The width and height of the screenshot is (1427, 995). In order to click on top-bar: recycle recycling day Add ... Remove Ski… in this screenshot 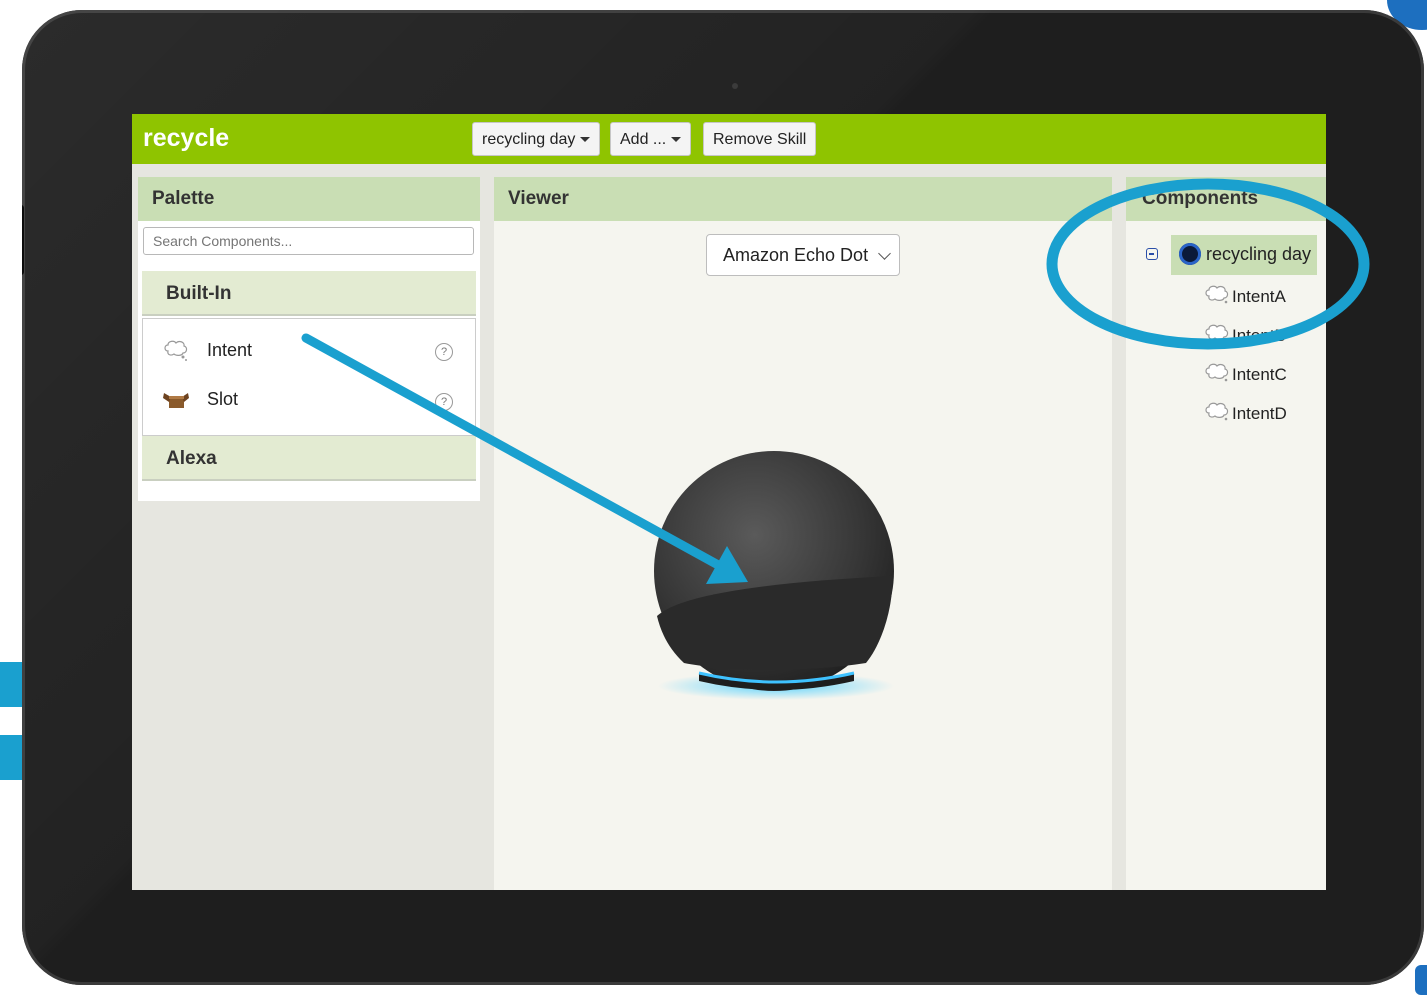, I will do `click(729, 139)`.